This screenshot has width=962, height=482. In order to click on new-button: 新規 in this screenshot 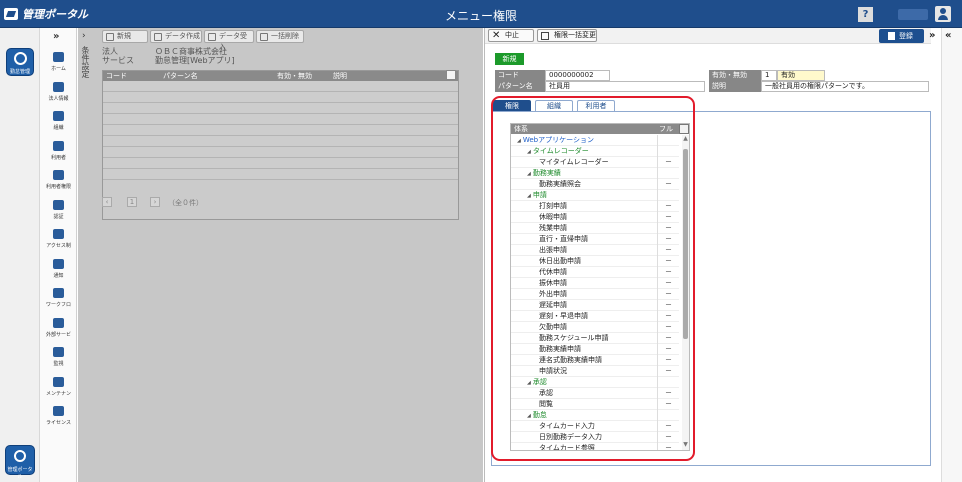, I will do `click(125, 36)`.